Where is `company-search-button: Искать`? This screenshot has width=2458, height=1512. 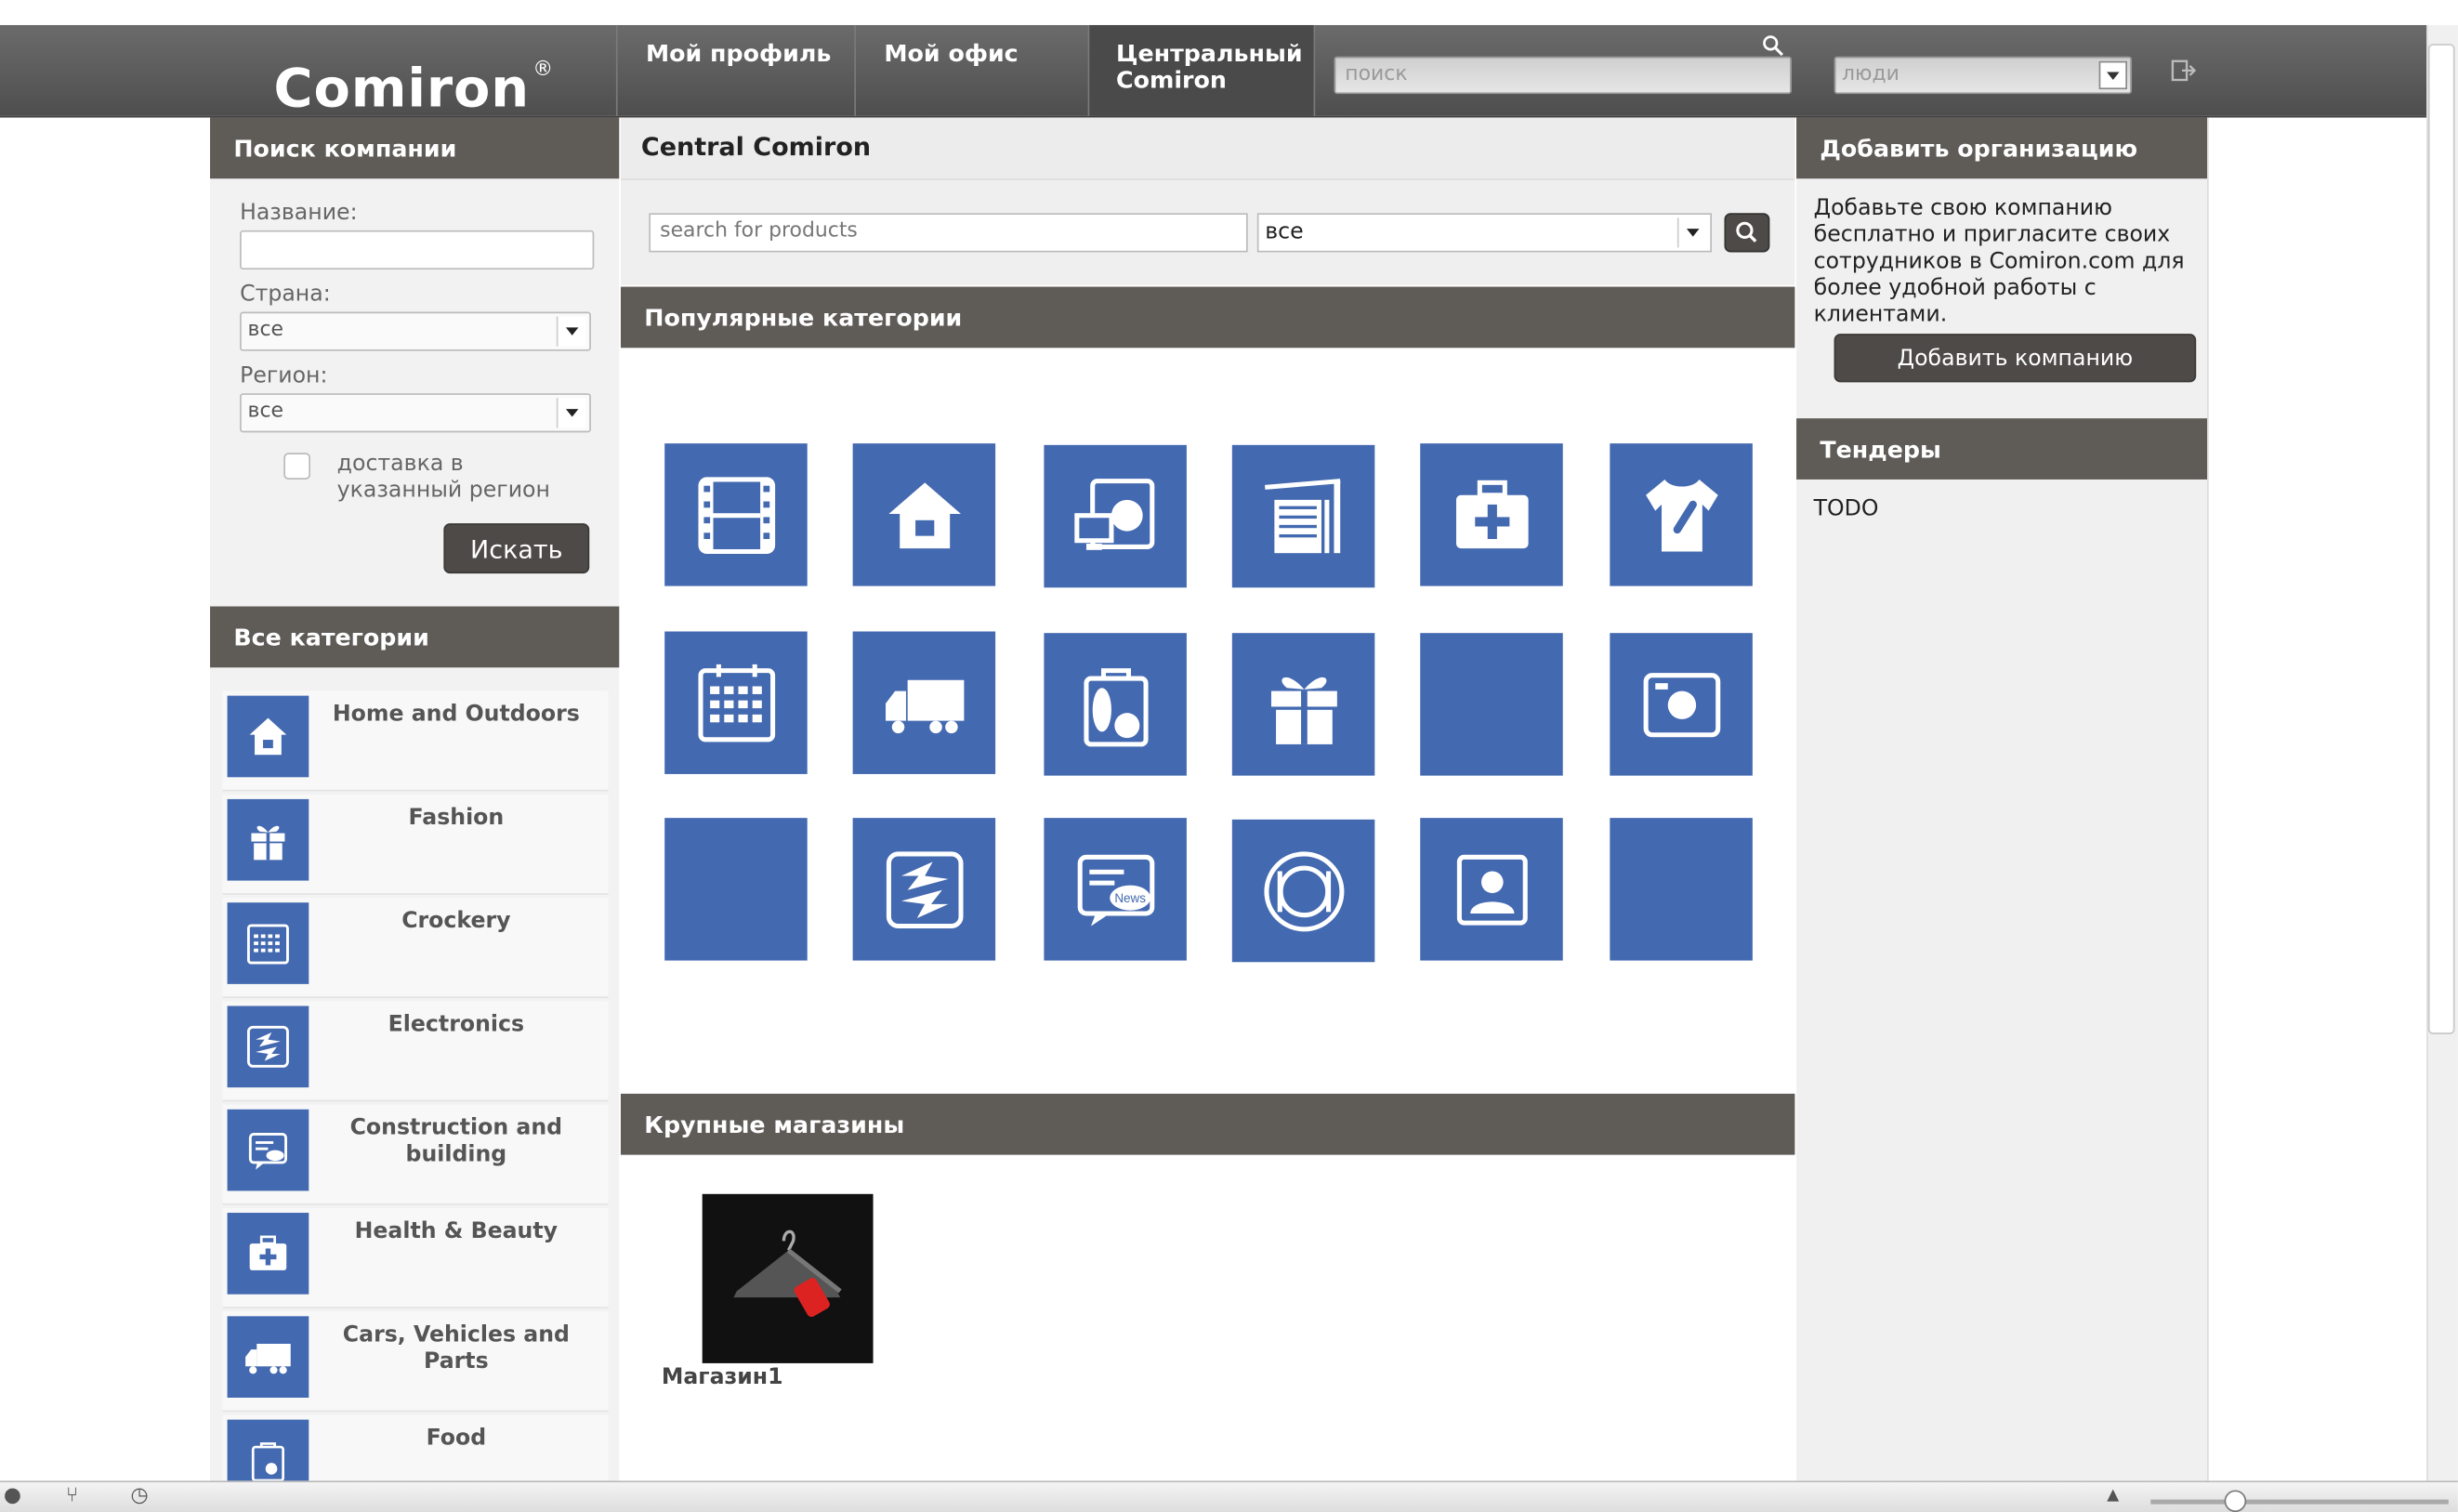
company-search-button: Искать is located at coordinates (517, 548).